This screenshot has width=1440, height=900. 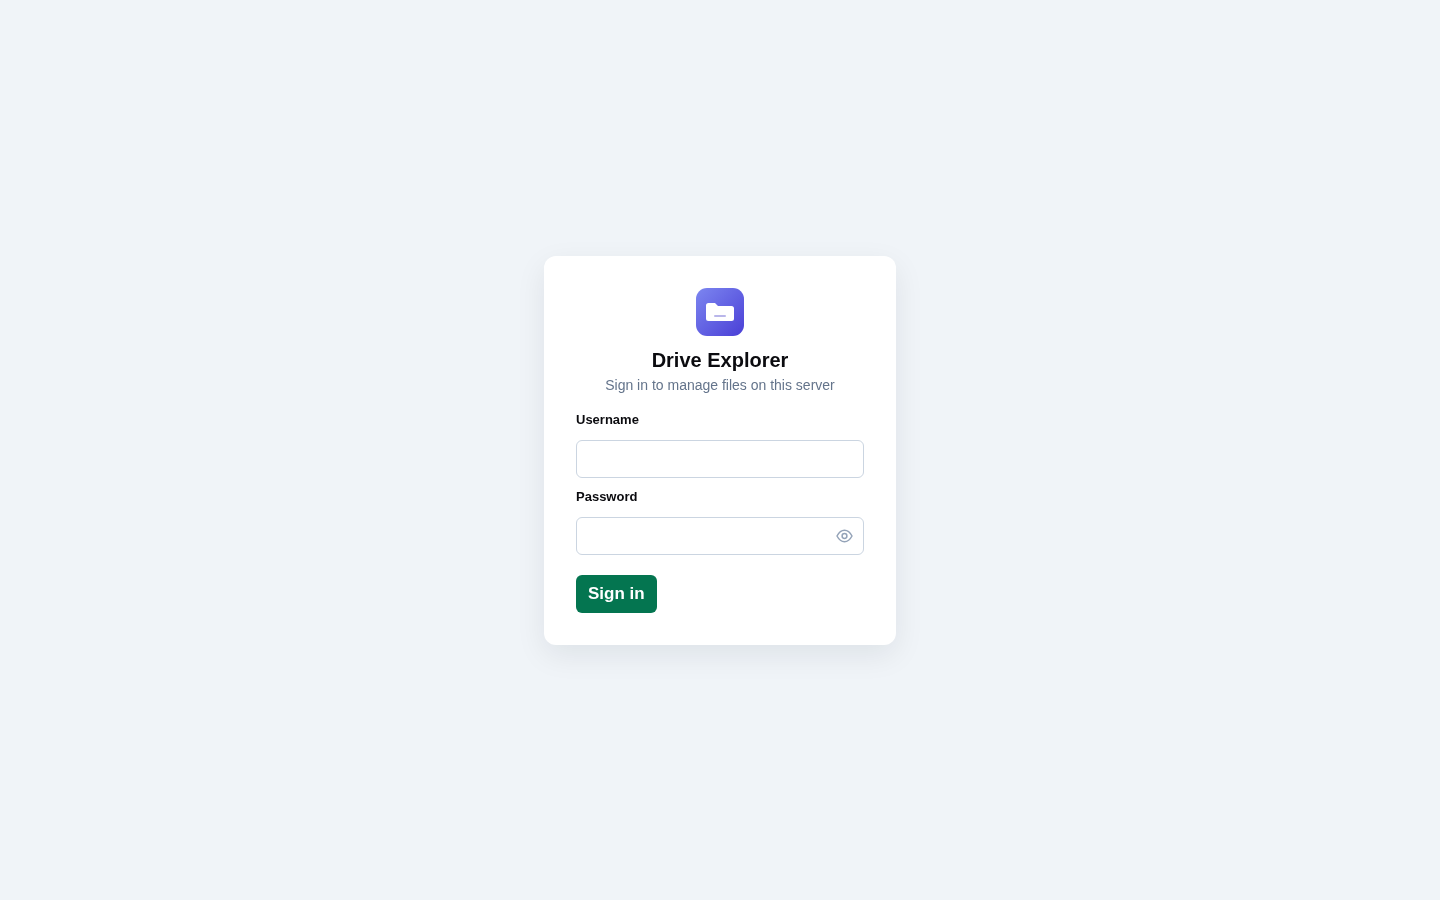 I want to click on field-label: Password, so click(x=607, y=496).